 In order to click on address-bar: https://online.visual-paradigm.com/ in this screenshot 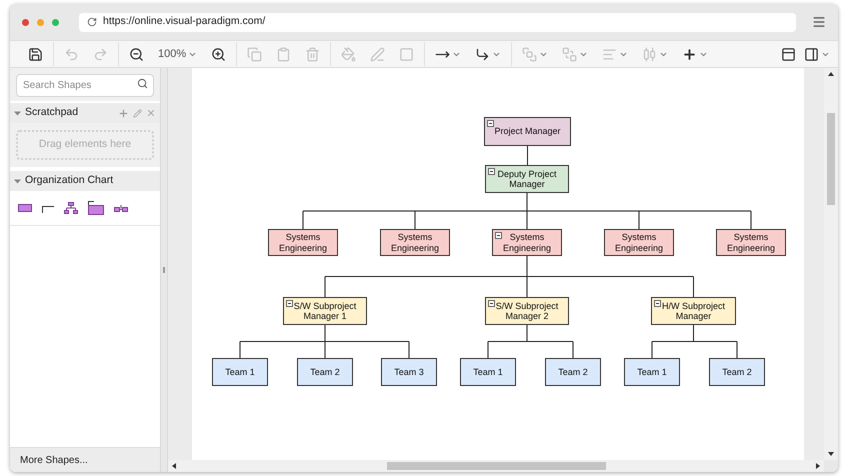, I will do `click(437, 22)`.